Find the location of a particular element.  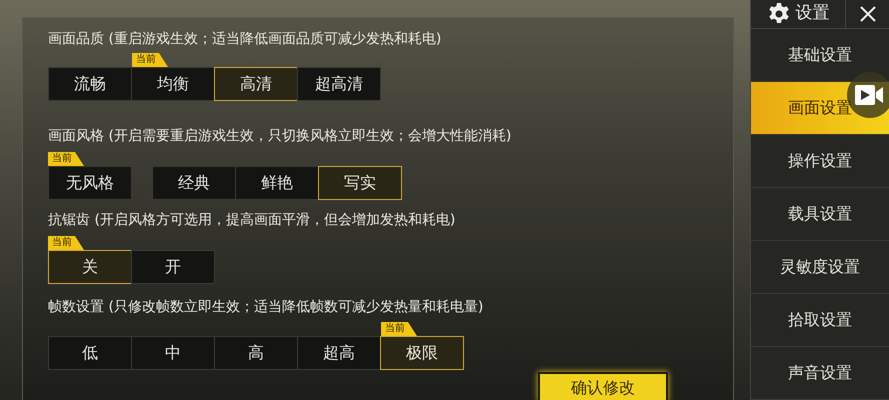

option-button: 开 is located at coordinates (173, 267).